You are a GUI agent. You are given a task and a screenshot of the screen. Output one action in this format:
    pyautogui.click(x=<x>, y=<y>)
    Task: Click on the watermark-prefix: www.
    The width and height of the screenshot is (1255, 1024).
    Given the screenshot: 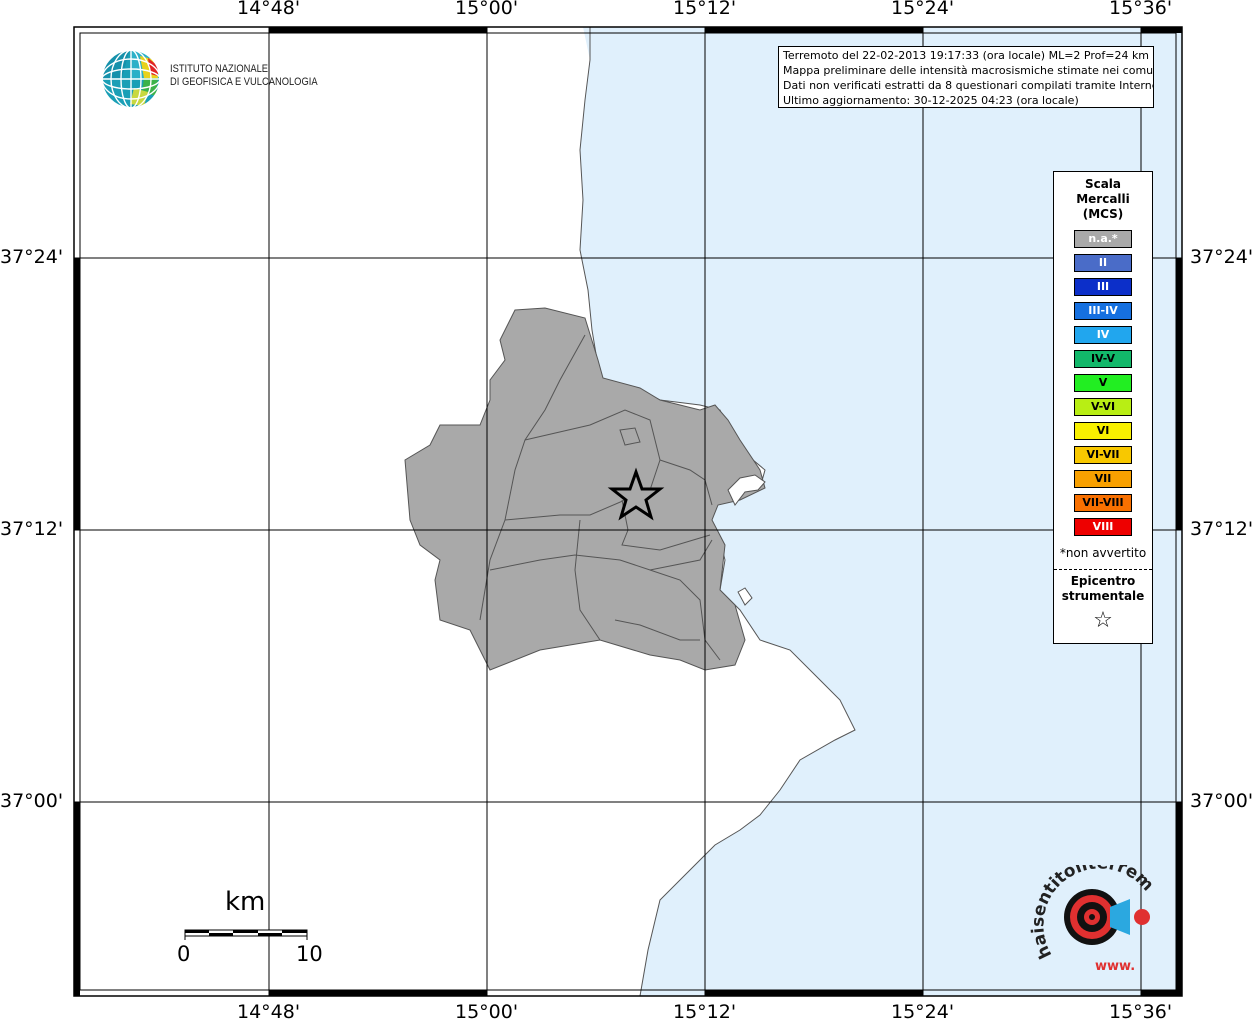 What is the action you would take?
    pyautogui.click(x=1115, y=966)
    